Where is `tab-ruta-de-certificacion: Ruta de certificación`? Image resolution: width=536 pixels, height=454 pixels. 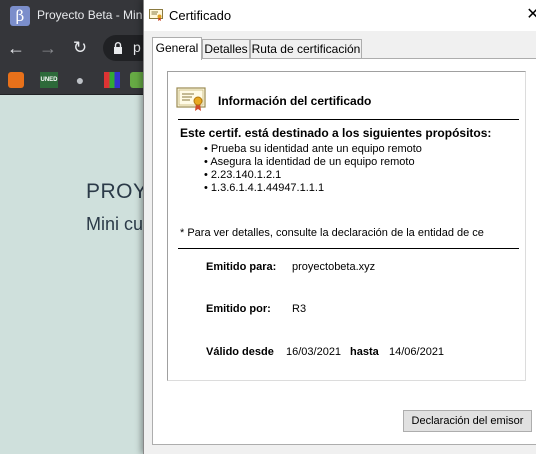 tab-ruta-de-certificacion: Ruta de certificación is located at coordinates (306, 49).